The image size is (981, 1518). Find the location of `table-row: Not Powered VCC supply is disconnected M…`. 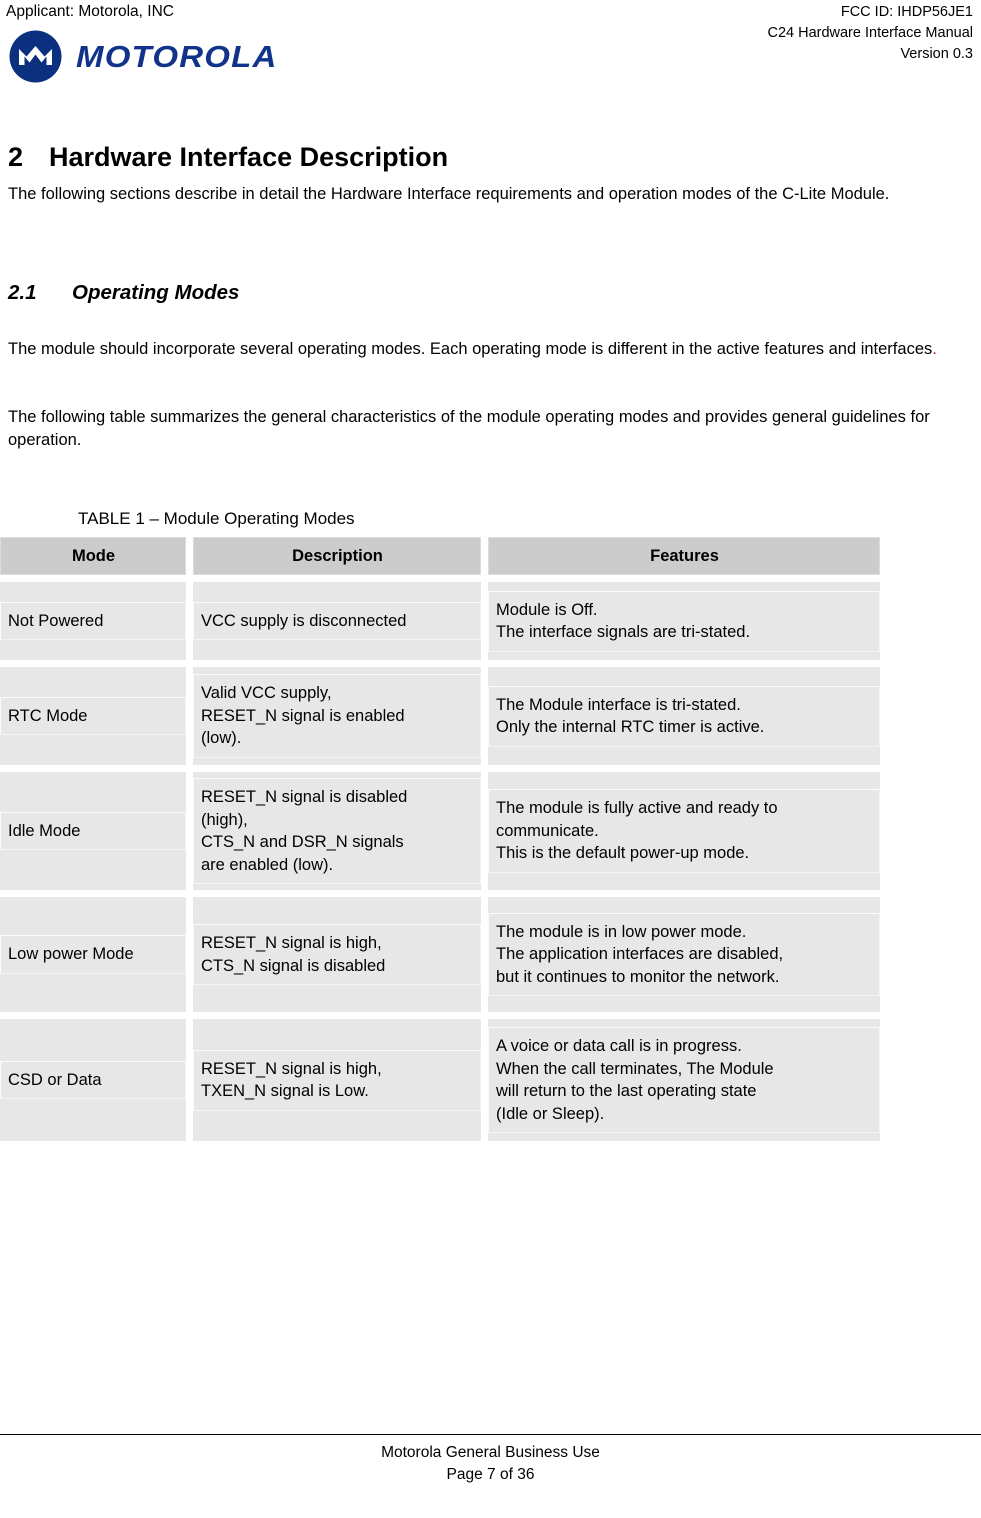

table-row: Not Powered VCC supply is disconnected M… is located at coordinates (440, 621).